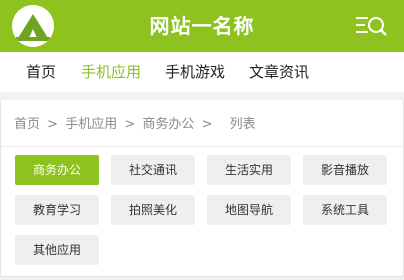 This screenshot has width=404, height=280. What do you see at coordinates (249, 170) in the screenshot?
I see `category-life-tools: 生活实用` at bounding box center [249, 170].